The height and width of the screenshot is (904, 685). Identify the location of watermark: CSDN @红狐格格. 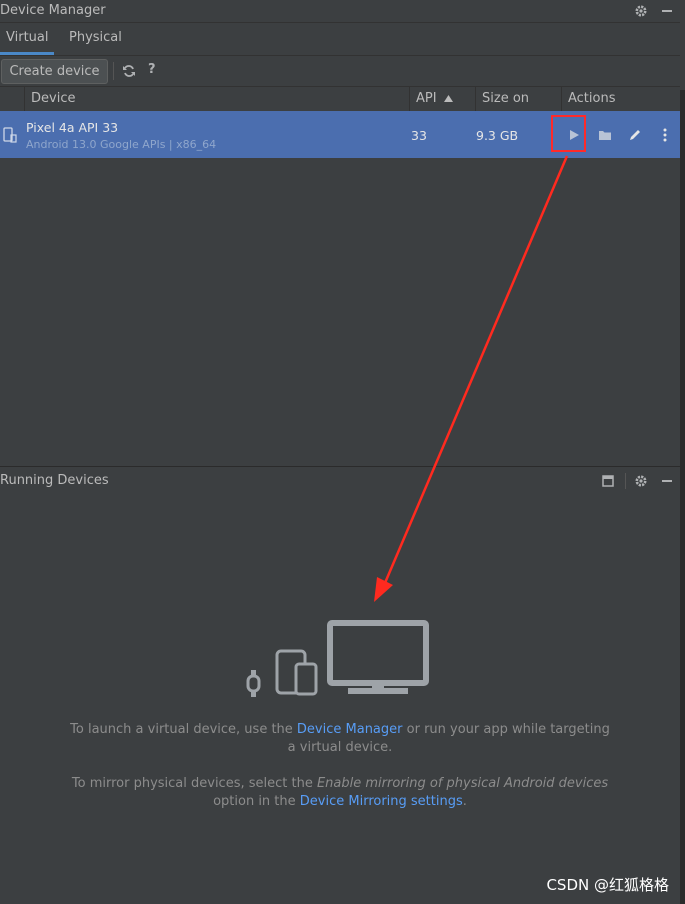
(607, 885).